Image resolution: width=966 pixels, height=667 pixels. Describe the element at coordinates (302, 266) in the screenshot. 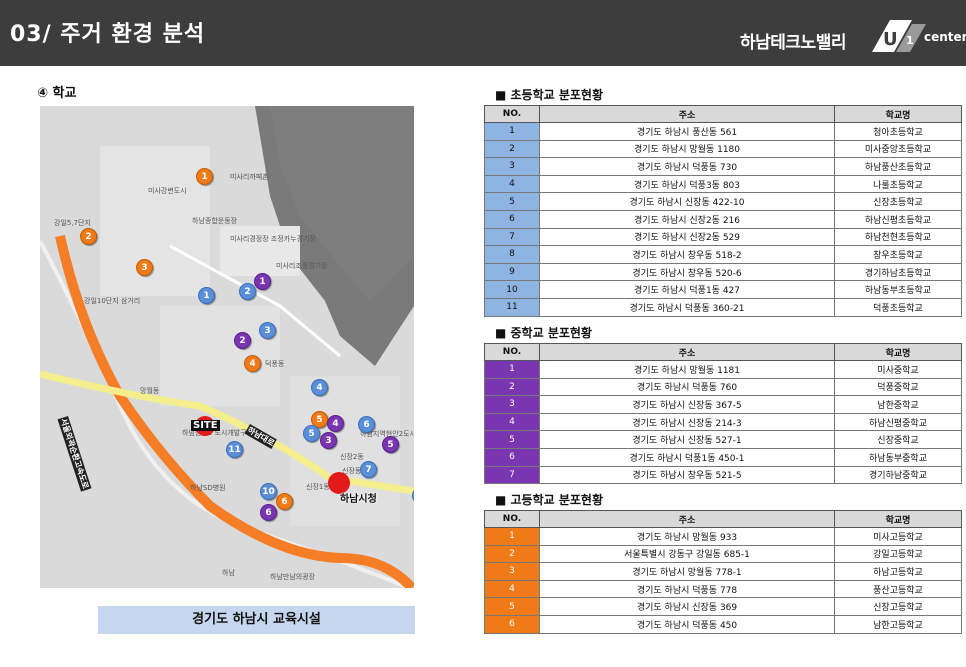

I see `map-label: 미사리조정경기장` at that location.